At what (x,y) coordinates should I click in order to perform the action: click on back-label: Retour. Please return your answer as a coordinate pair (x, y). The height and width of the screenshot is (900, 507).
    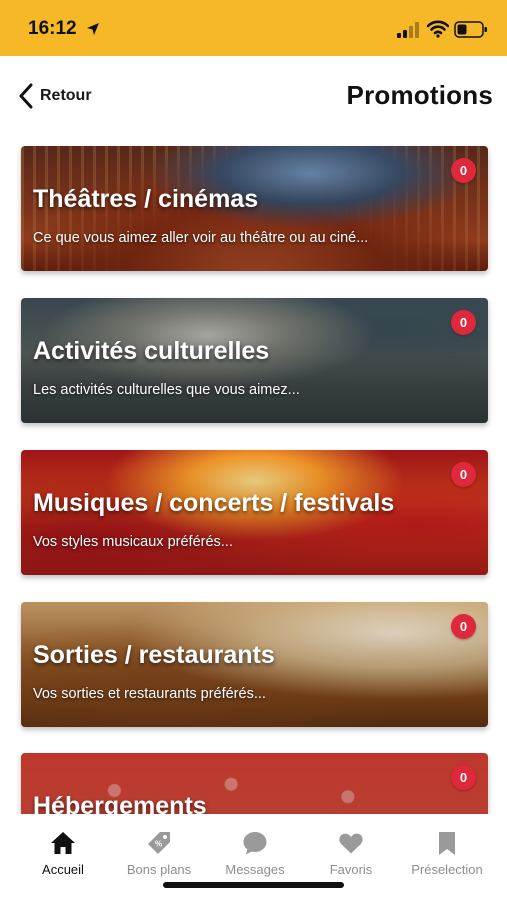
    Looking at the image, I should click on (66, 95).